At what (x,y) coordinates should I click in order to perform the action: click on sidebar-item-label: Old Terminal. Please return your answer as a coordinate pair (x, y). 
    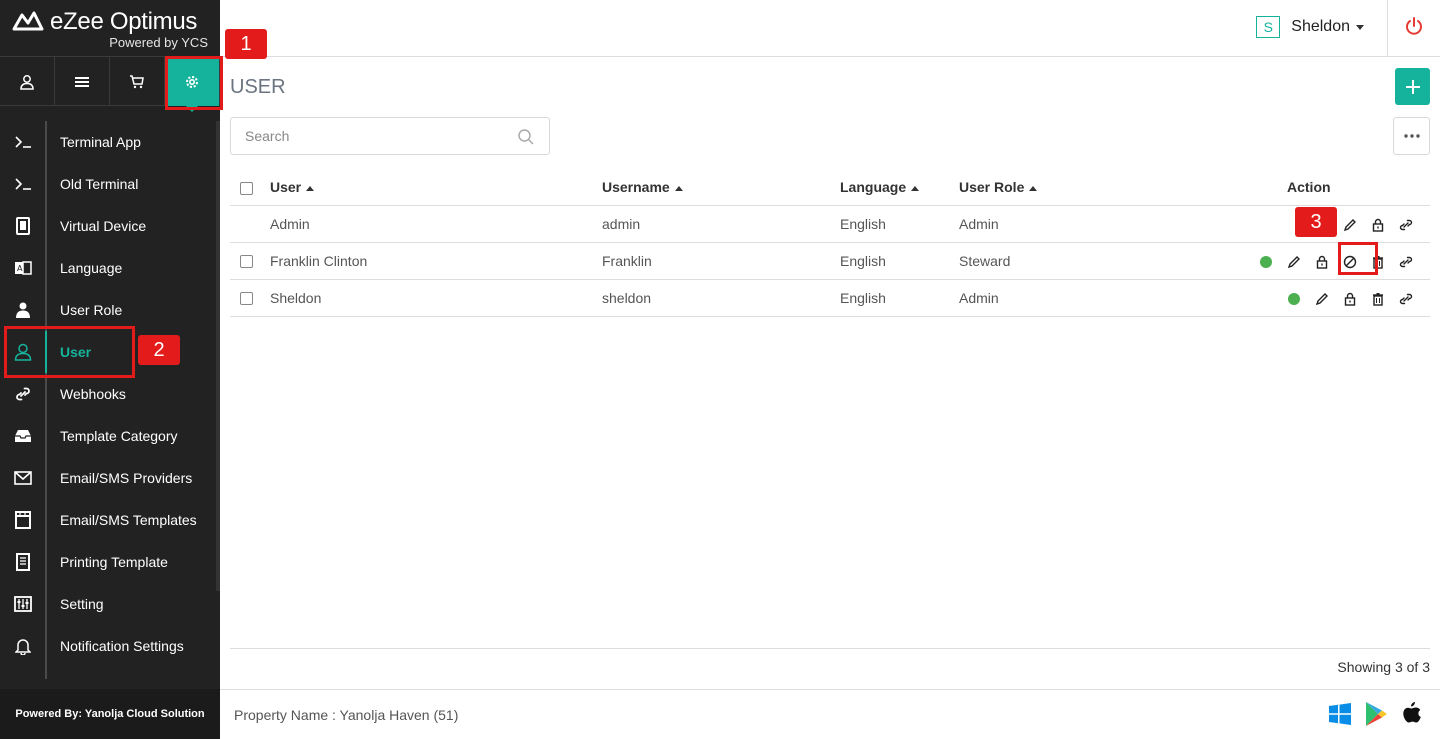
    Looking at the image, I should click on (99, 184).